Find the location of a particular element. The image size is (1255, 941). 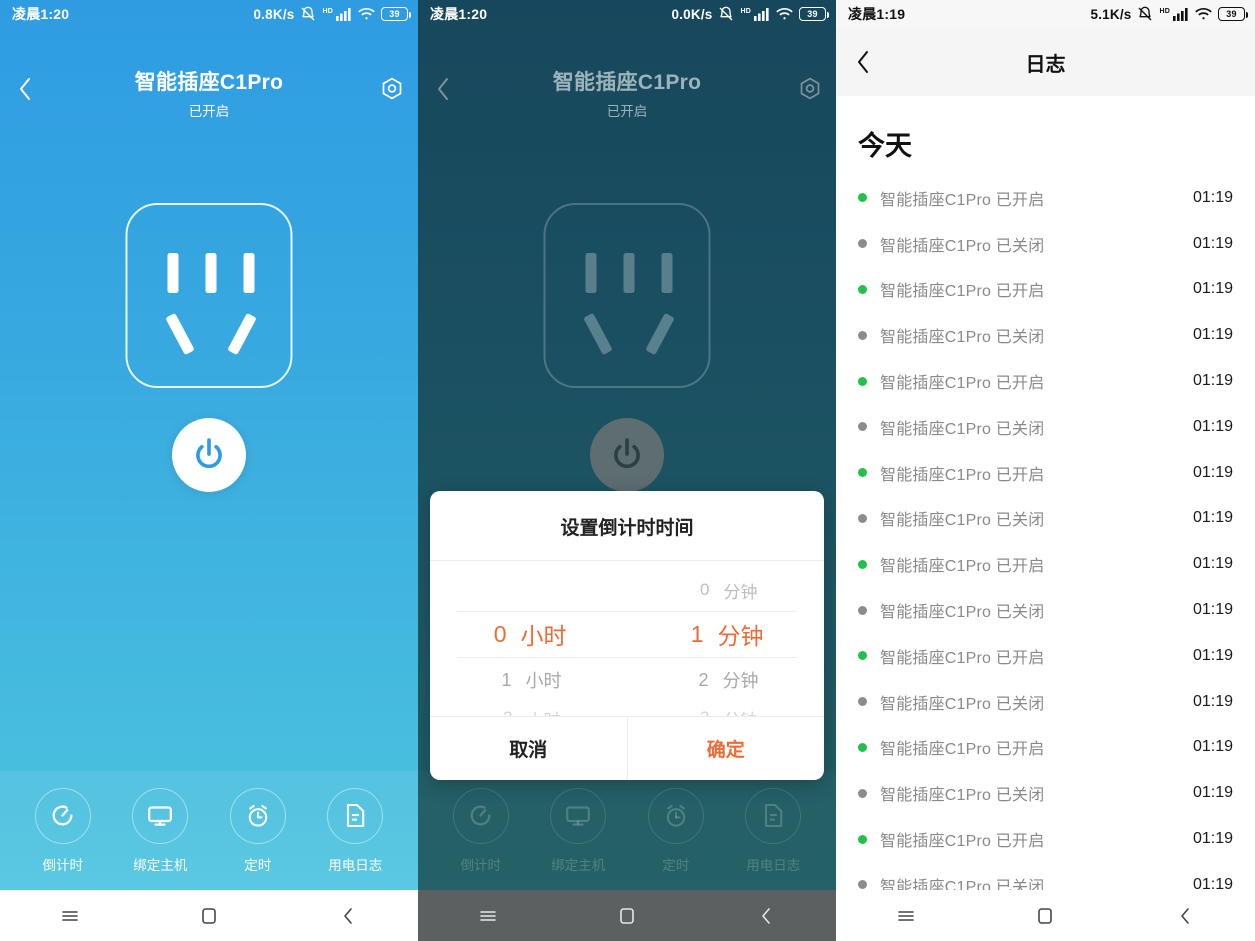

socket-pin-diagonal-right is located at coordinates (242, 334).